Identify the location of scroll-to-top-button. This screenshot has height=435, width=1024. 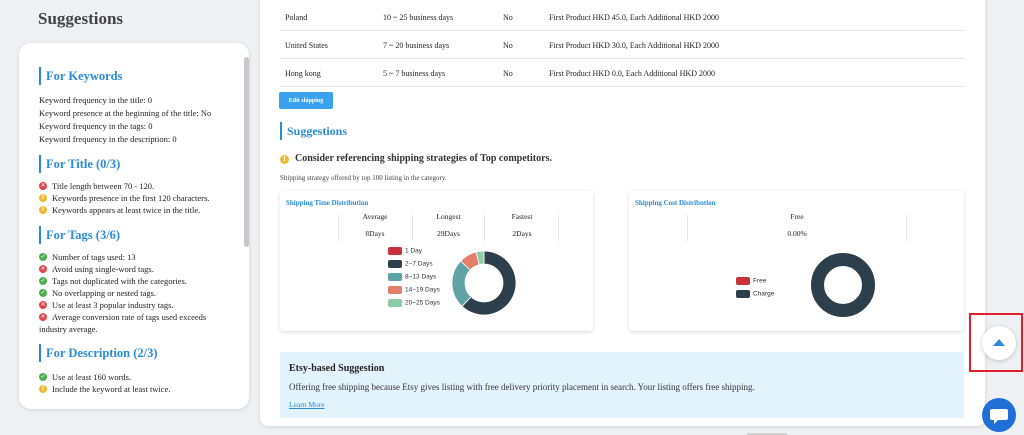
(999, 343).